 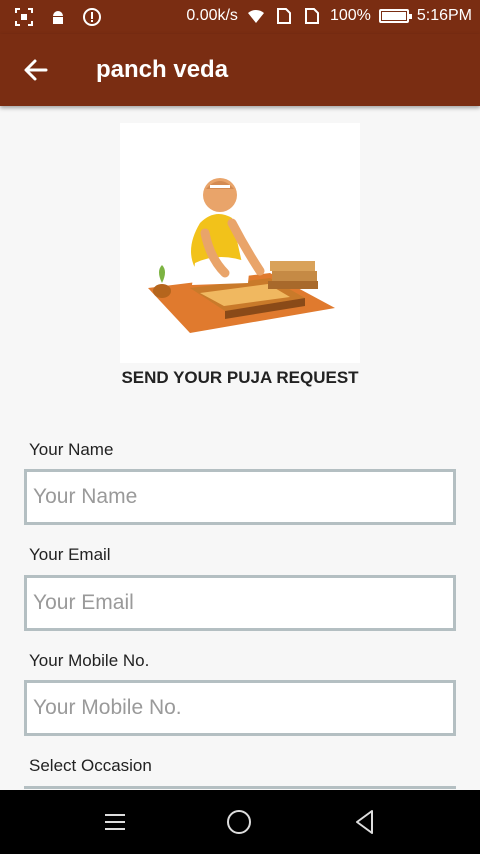 I want to click on battery-fill, so click(x=393, y=16).